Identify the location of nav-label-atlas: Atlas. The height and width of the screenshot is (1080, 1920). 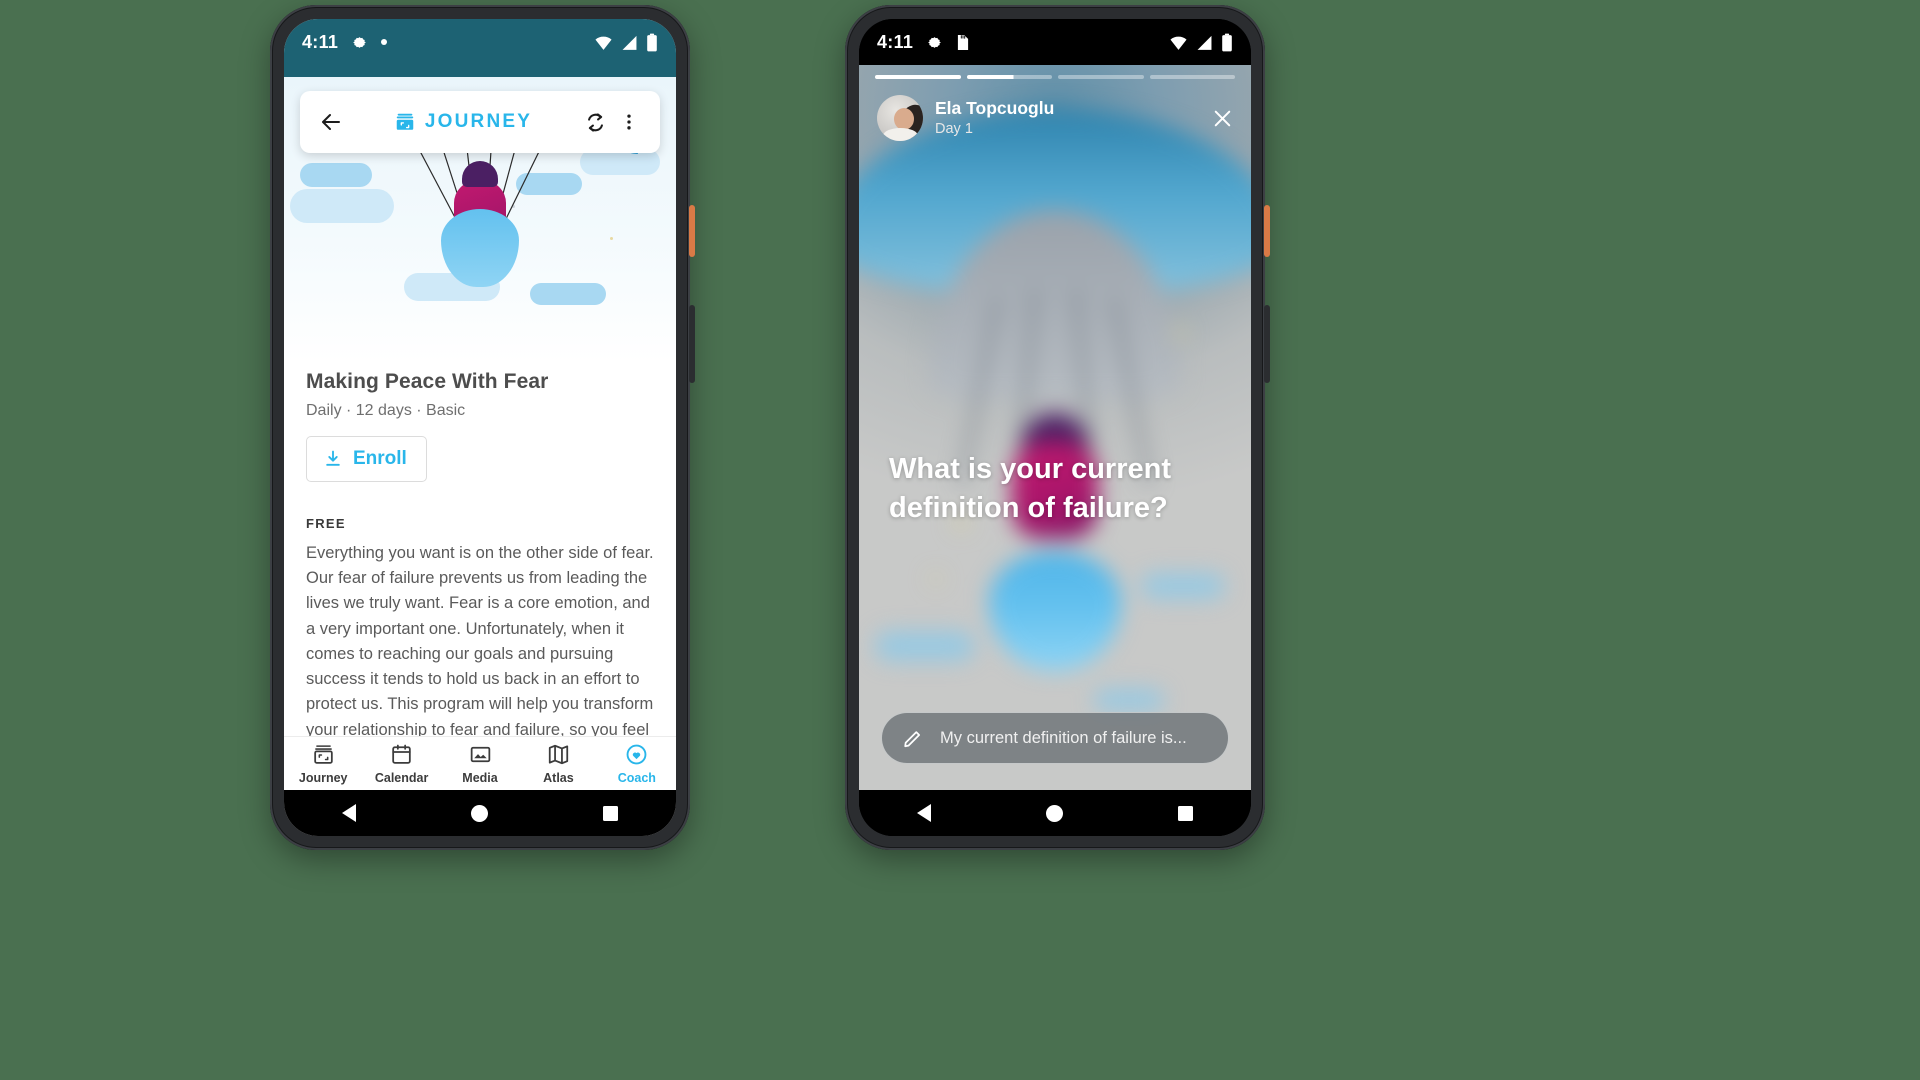
(558, 778).